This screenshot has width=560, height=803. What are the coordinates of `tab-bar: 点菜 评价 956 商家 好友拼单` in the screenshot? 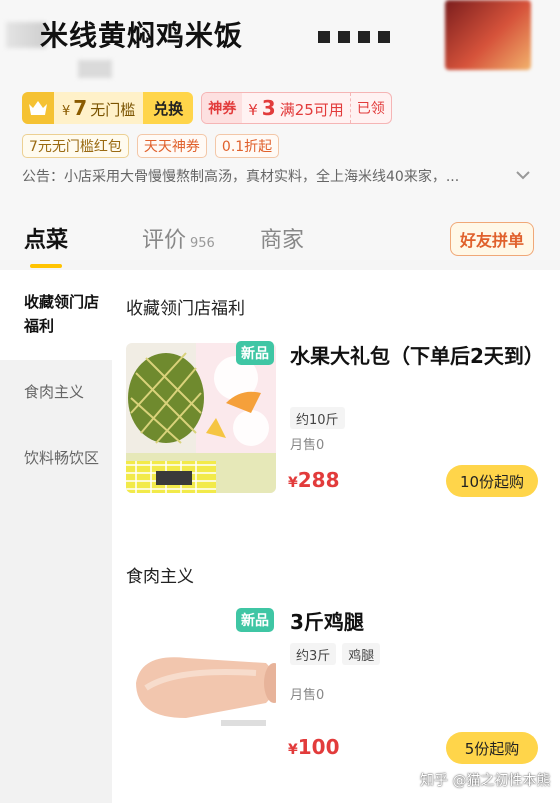 It's located at (280, 240).